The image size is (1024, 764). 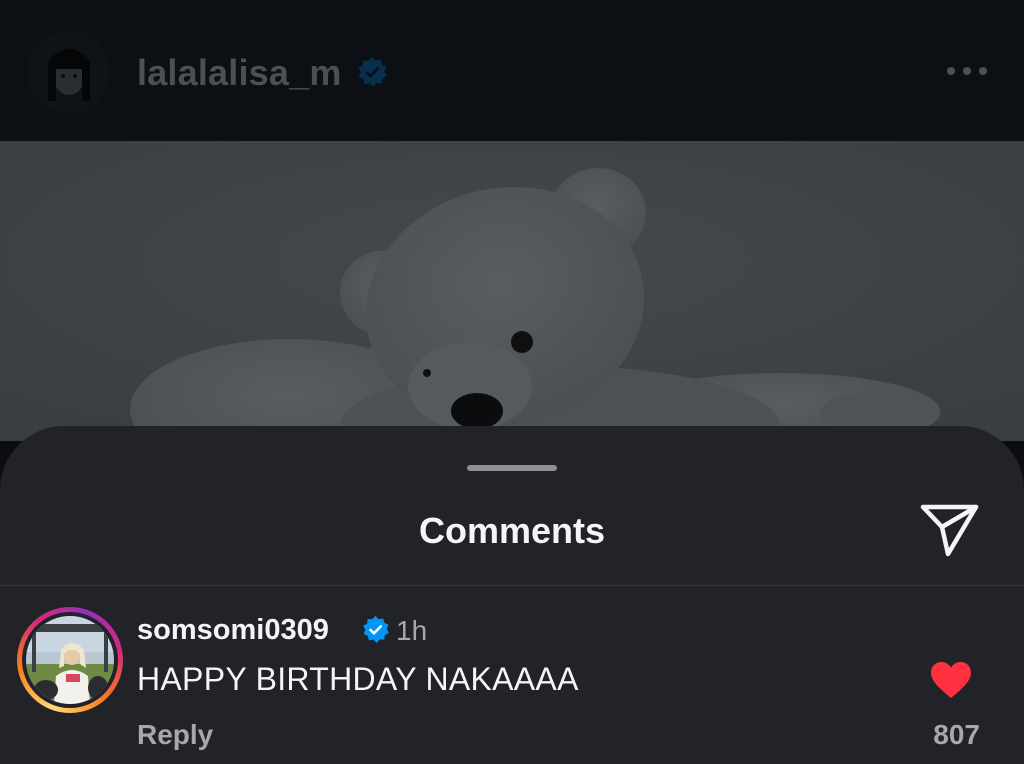 I want to click on sheet-title: Comments, so click(x=512, y=530).